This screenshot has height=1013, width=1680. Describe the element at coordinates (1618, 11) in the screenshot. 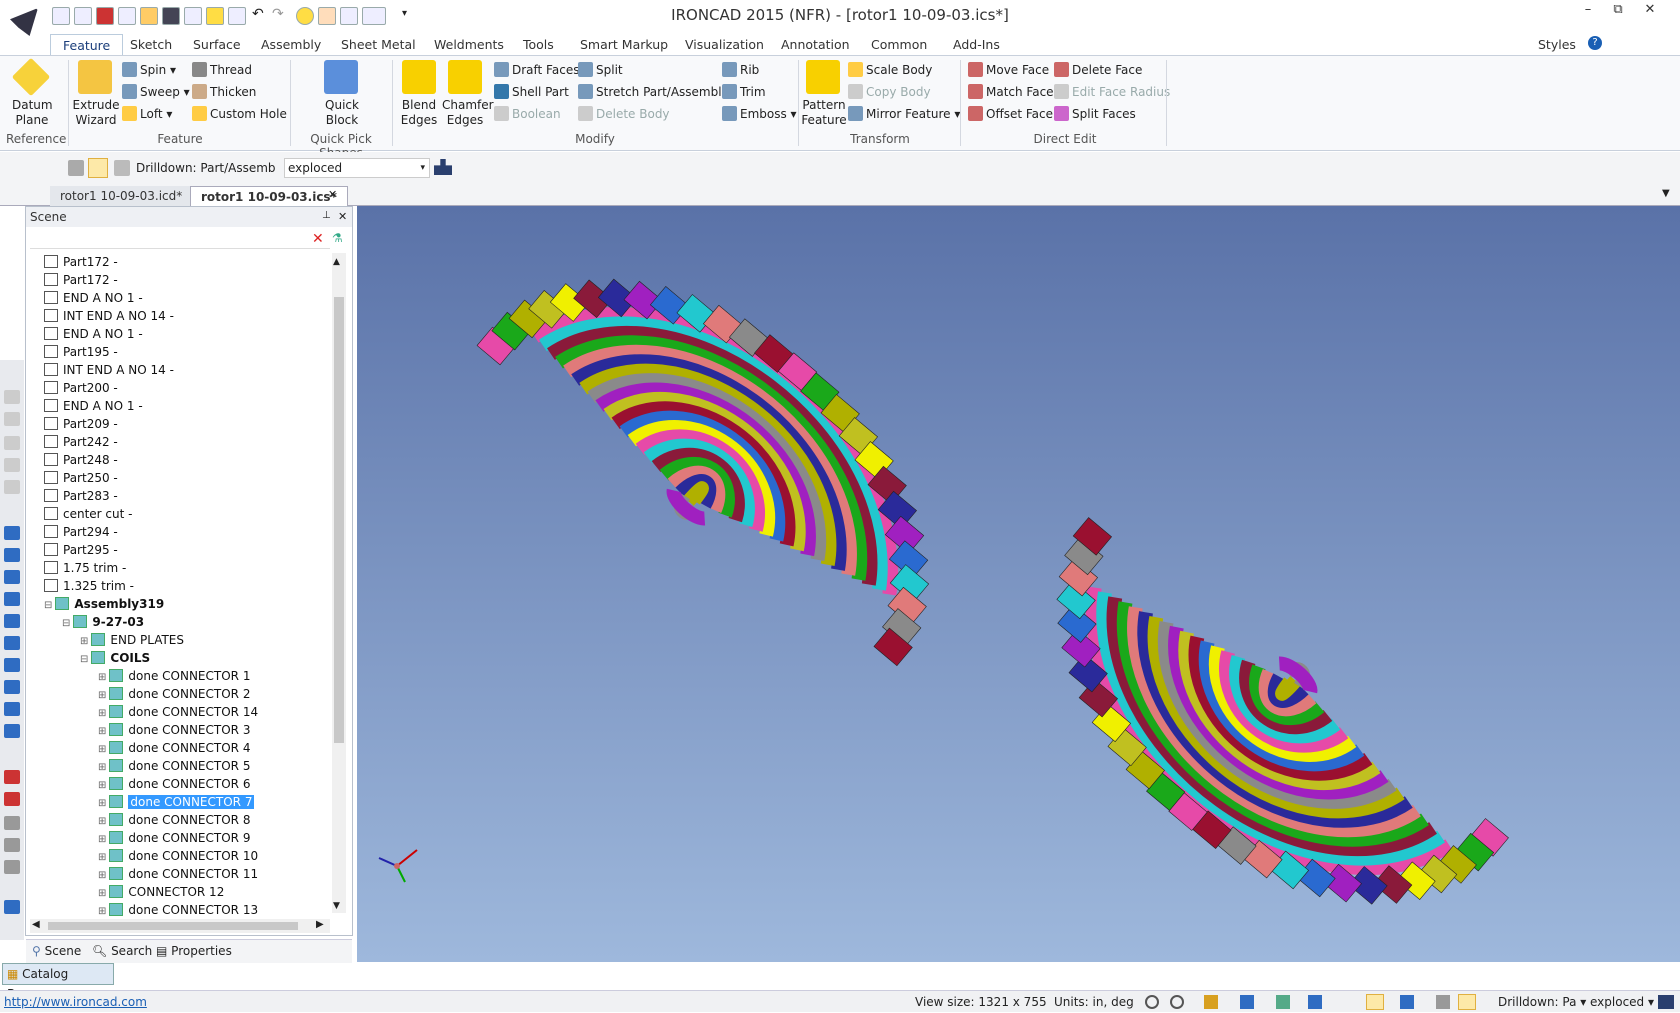

I see `restore-button: ⧉` at that location.